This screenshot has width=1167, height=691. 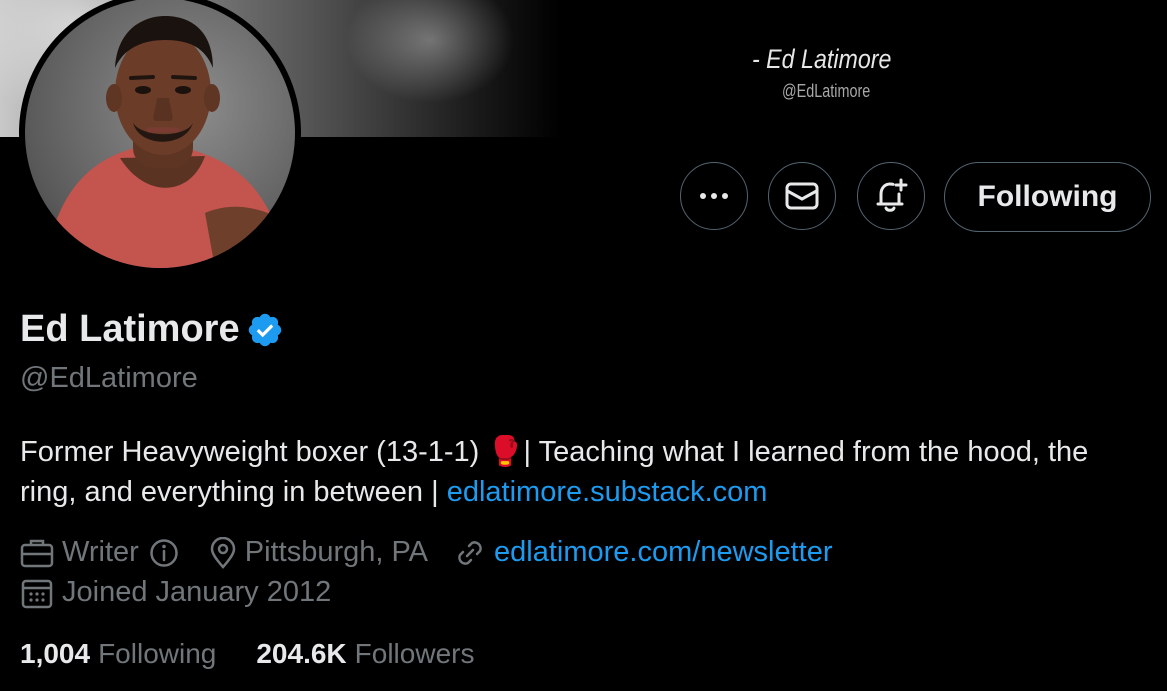 I want to click on bell-plus-icon, so click(x=892, y=195).